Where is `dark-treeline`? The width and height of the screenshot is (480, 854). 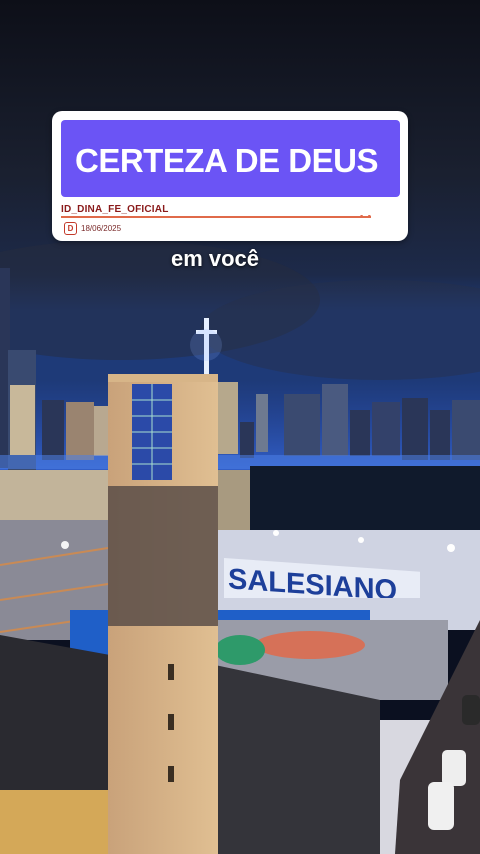
dark-treeline is located at coordinates (365, 501).